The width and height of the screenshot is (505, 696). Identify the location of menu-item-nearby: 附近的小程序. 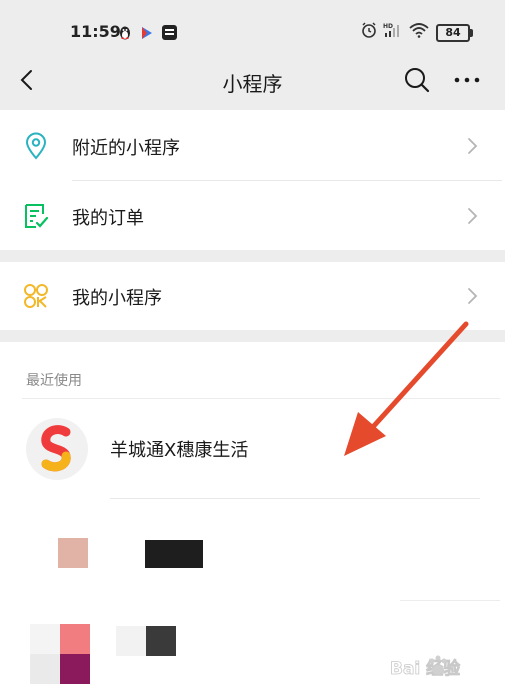
(252, 146).